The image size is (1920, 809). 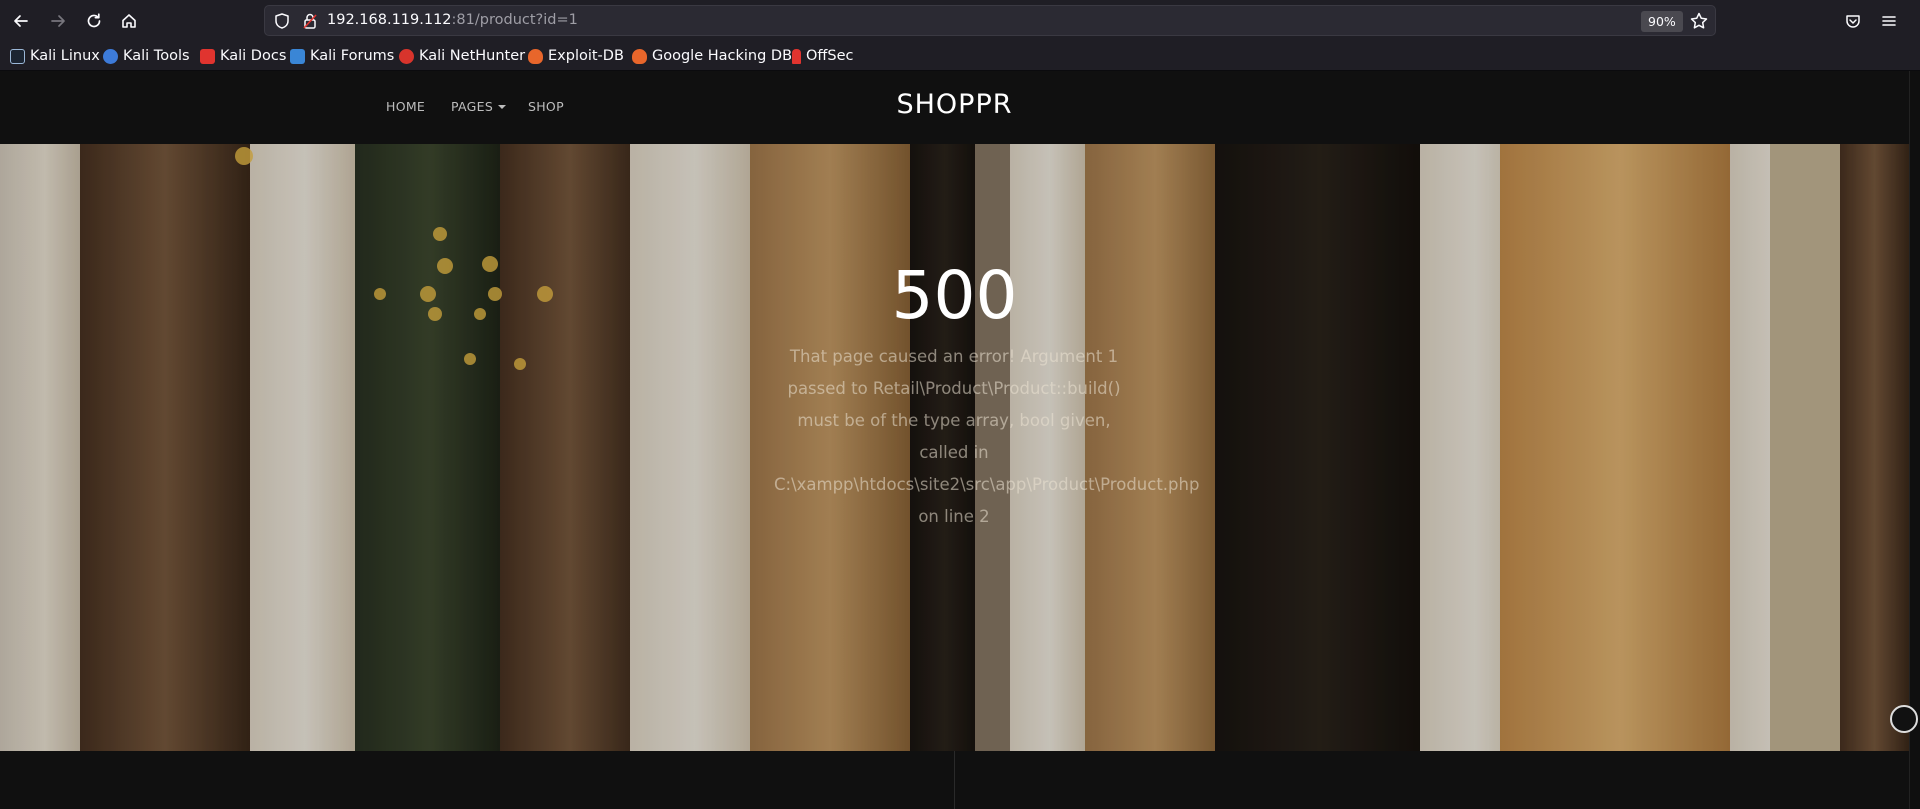 I want to click on bookmark-label: Exploit-DB, so click(x=586, y=56).